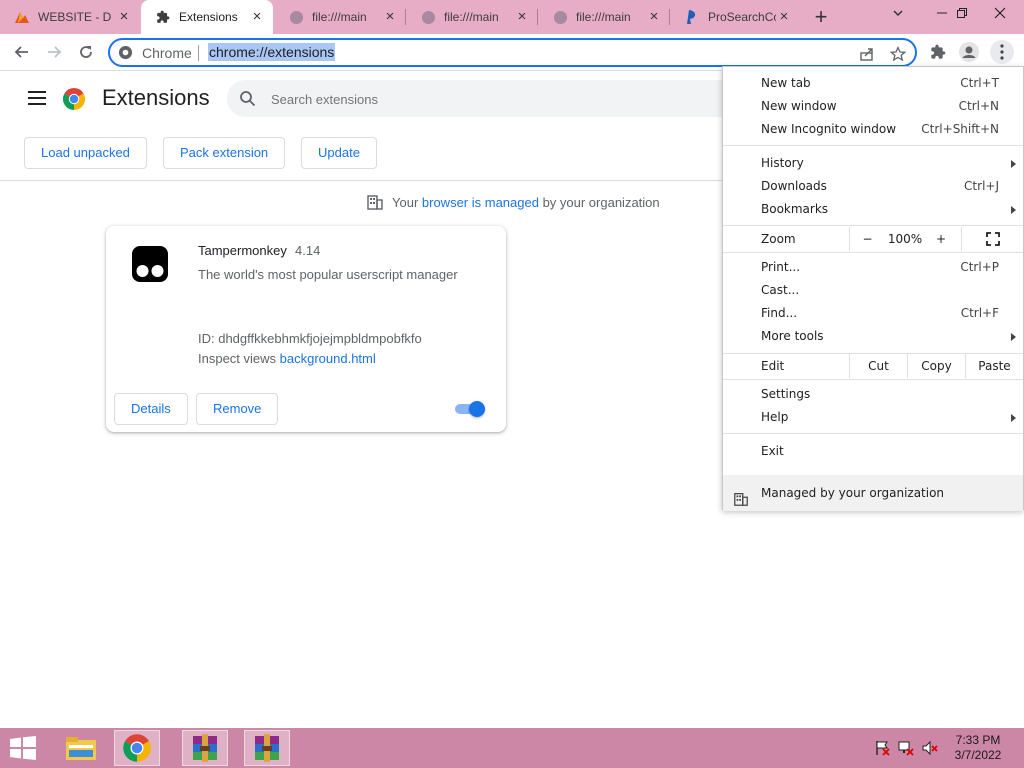 This screenshot has height=768, width=1024. Describe the element at coordinates (310, 338) in the screenshot. I see `extension-id: ID: dhdgffkkebhmkfjojejmpbldmpobfkfo` at that location.